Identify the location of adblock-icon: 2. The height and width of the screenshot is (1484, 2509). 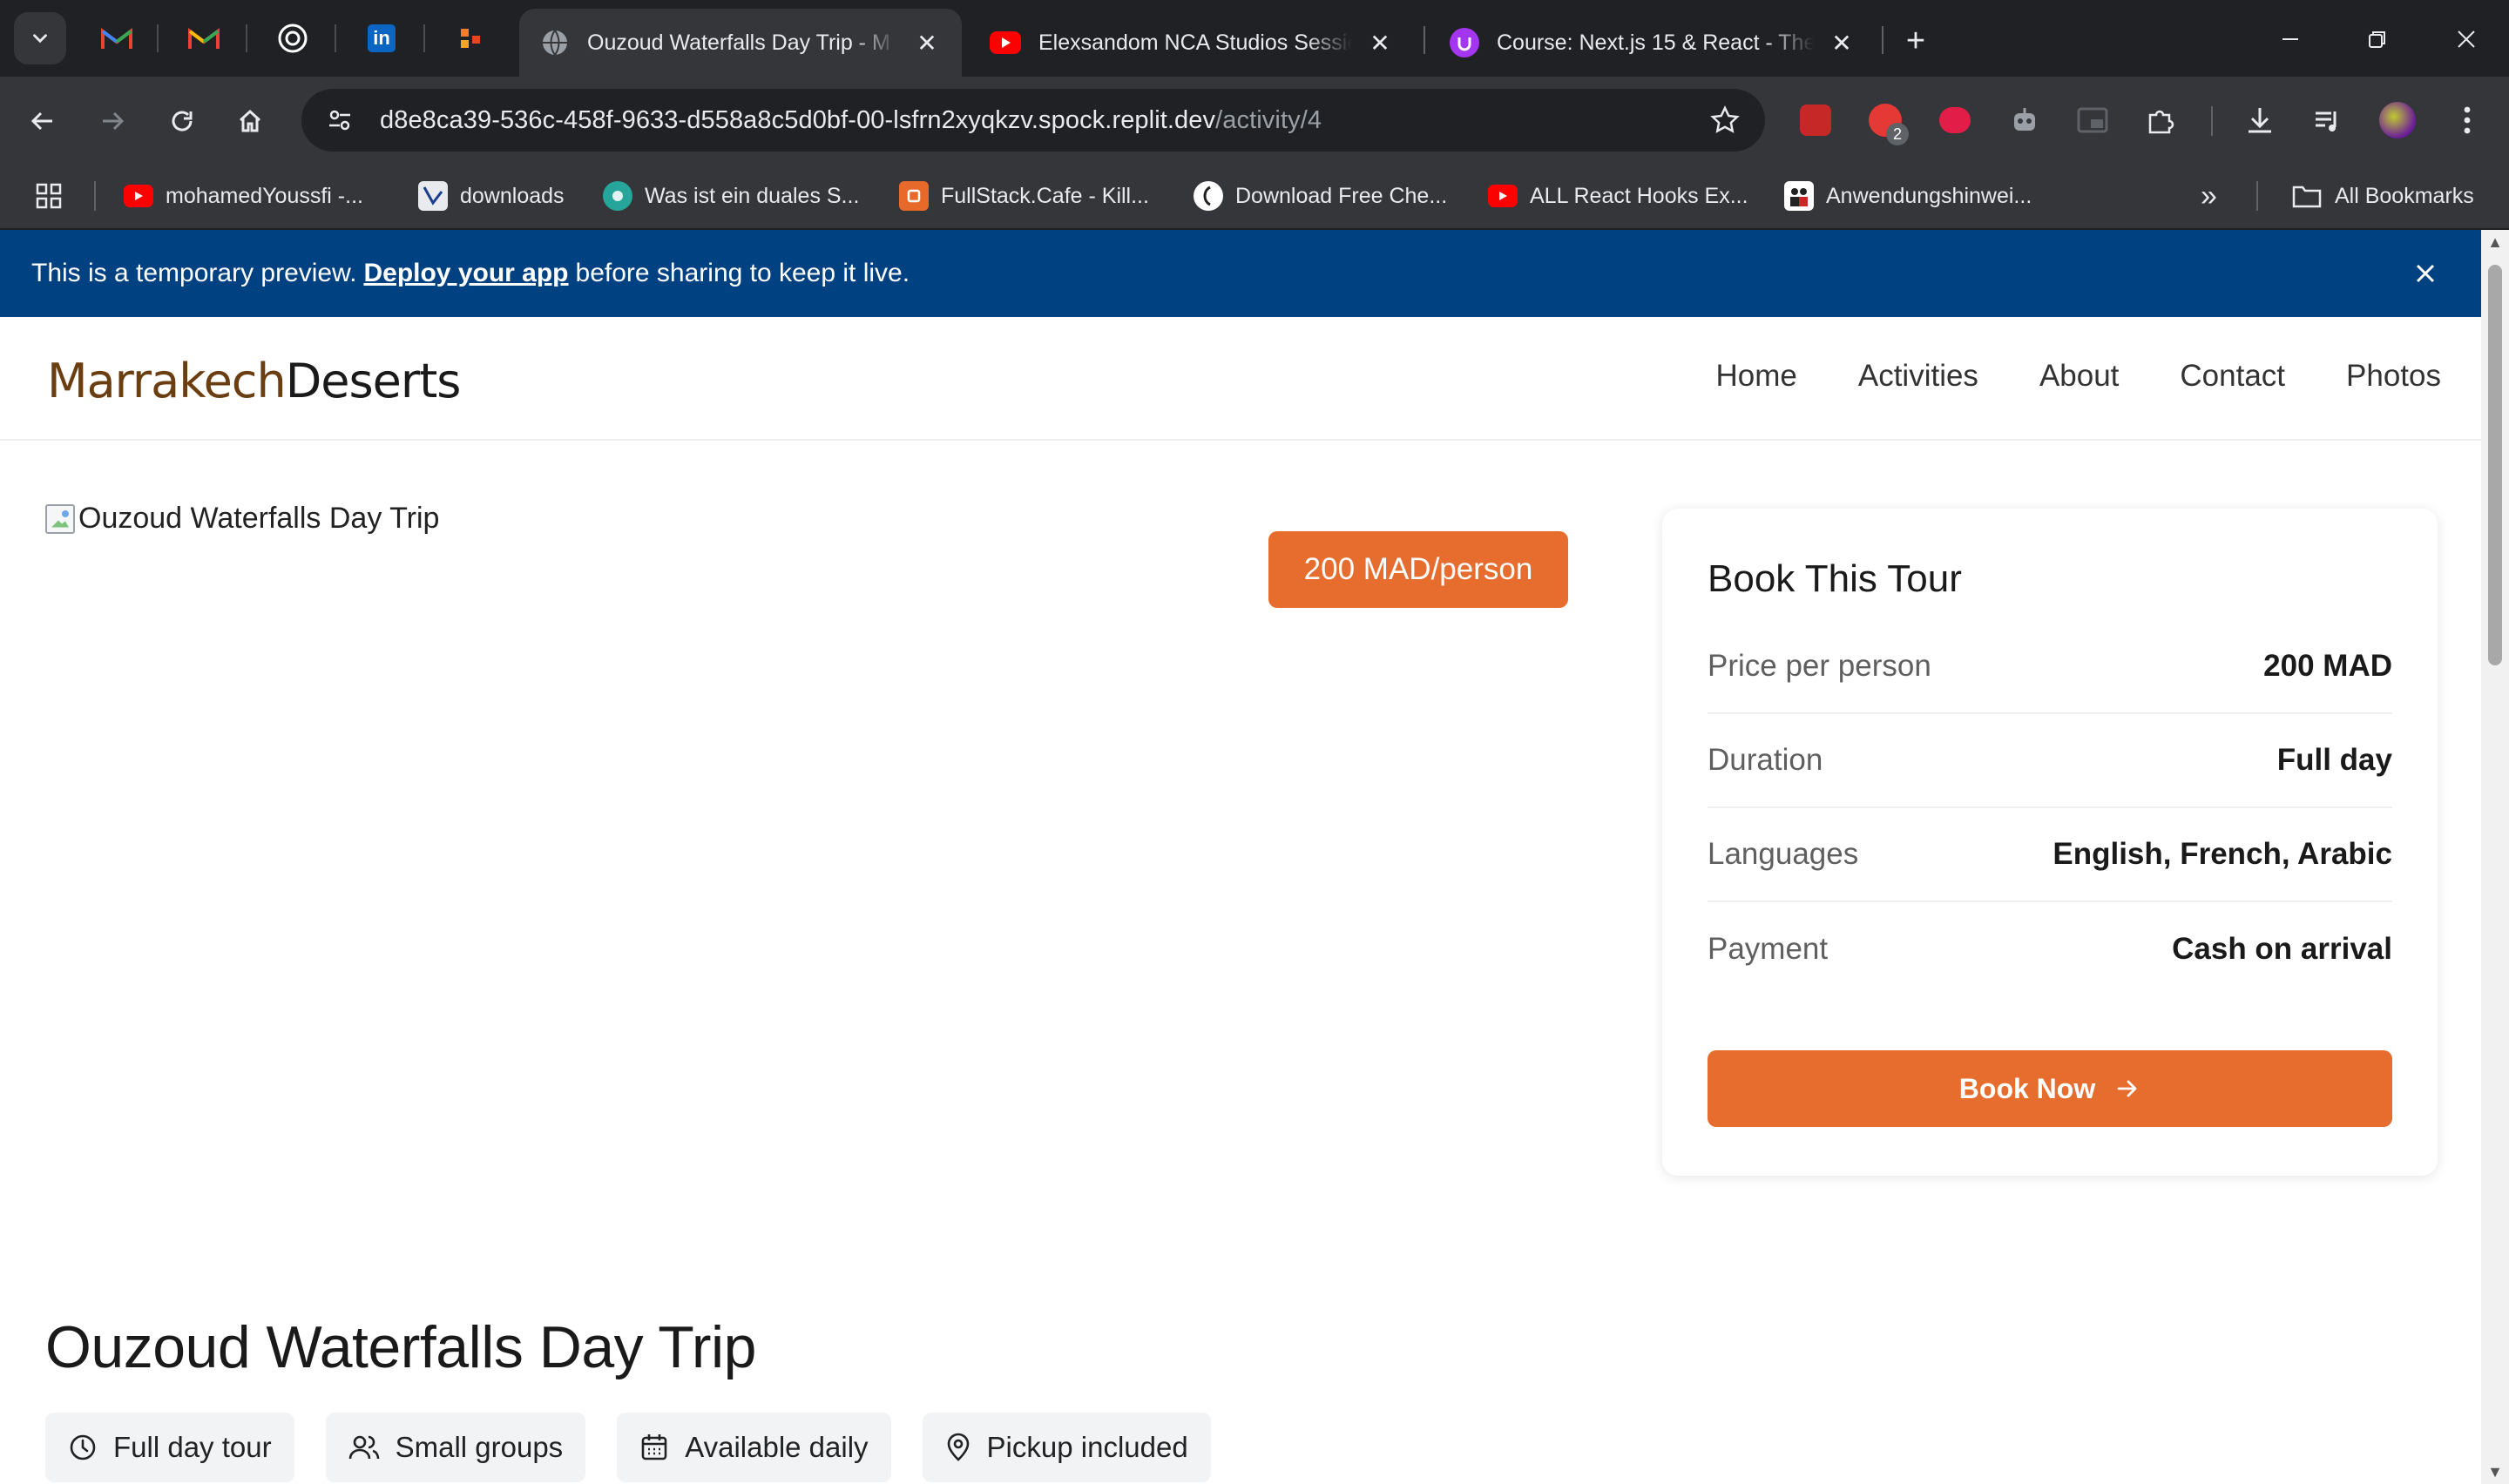
(1889, 124).